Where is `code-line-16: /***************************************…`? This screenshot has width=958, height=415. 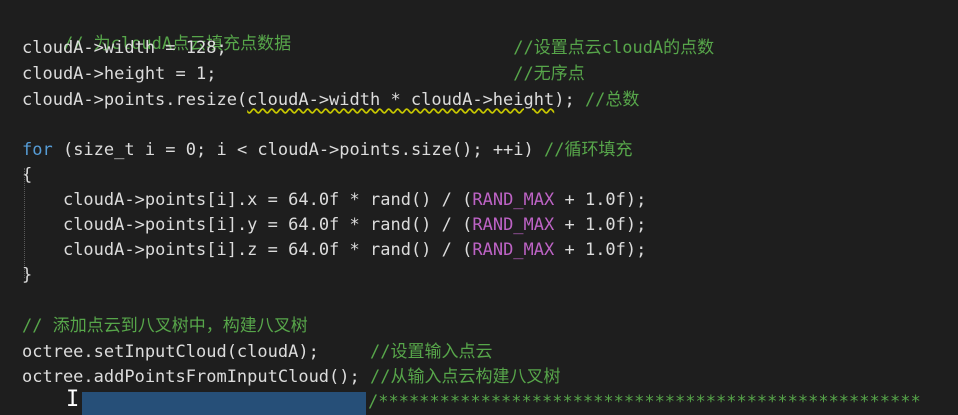 code-line-16: /***************************************… is located at coordinates (644, 402).